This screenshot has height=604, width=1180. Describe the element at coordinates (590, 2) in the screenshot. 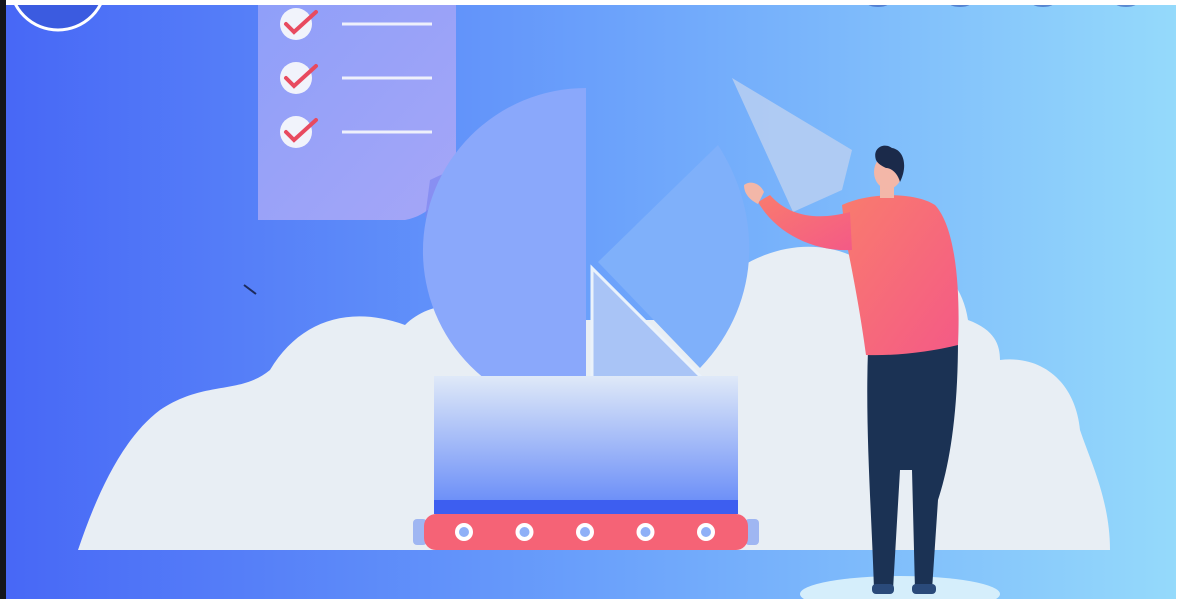

I see `frame-top-edge` at that location.